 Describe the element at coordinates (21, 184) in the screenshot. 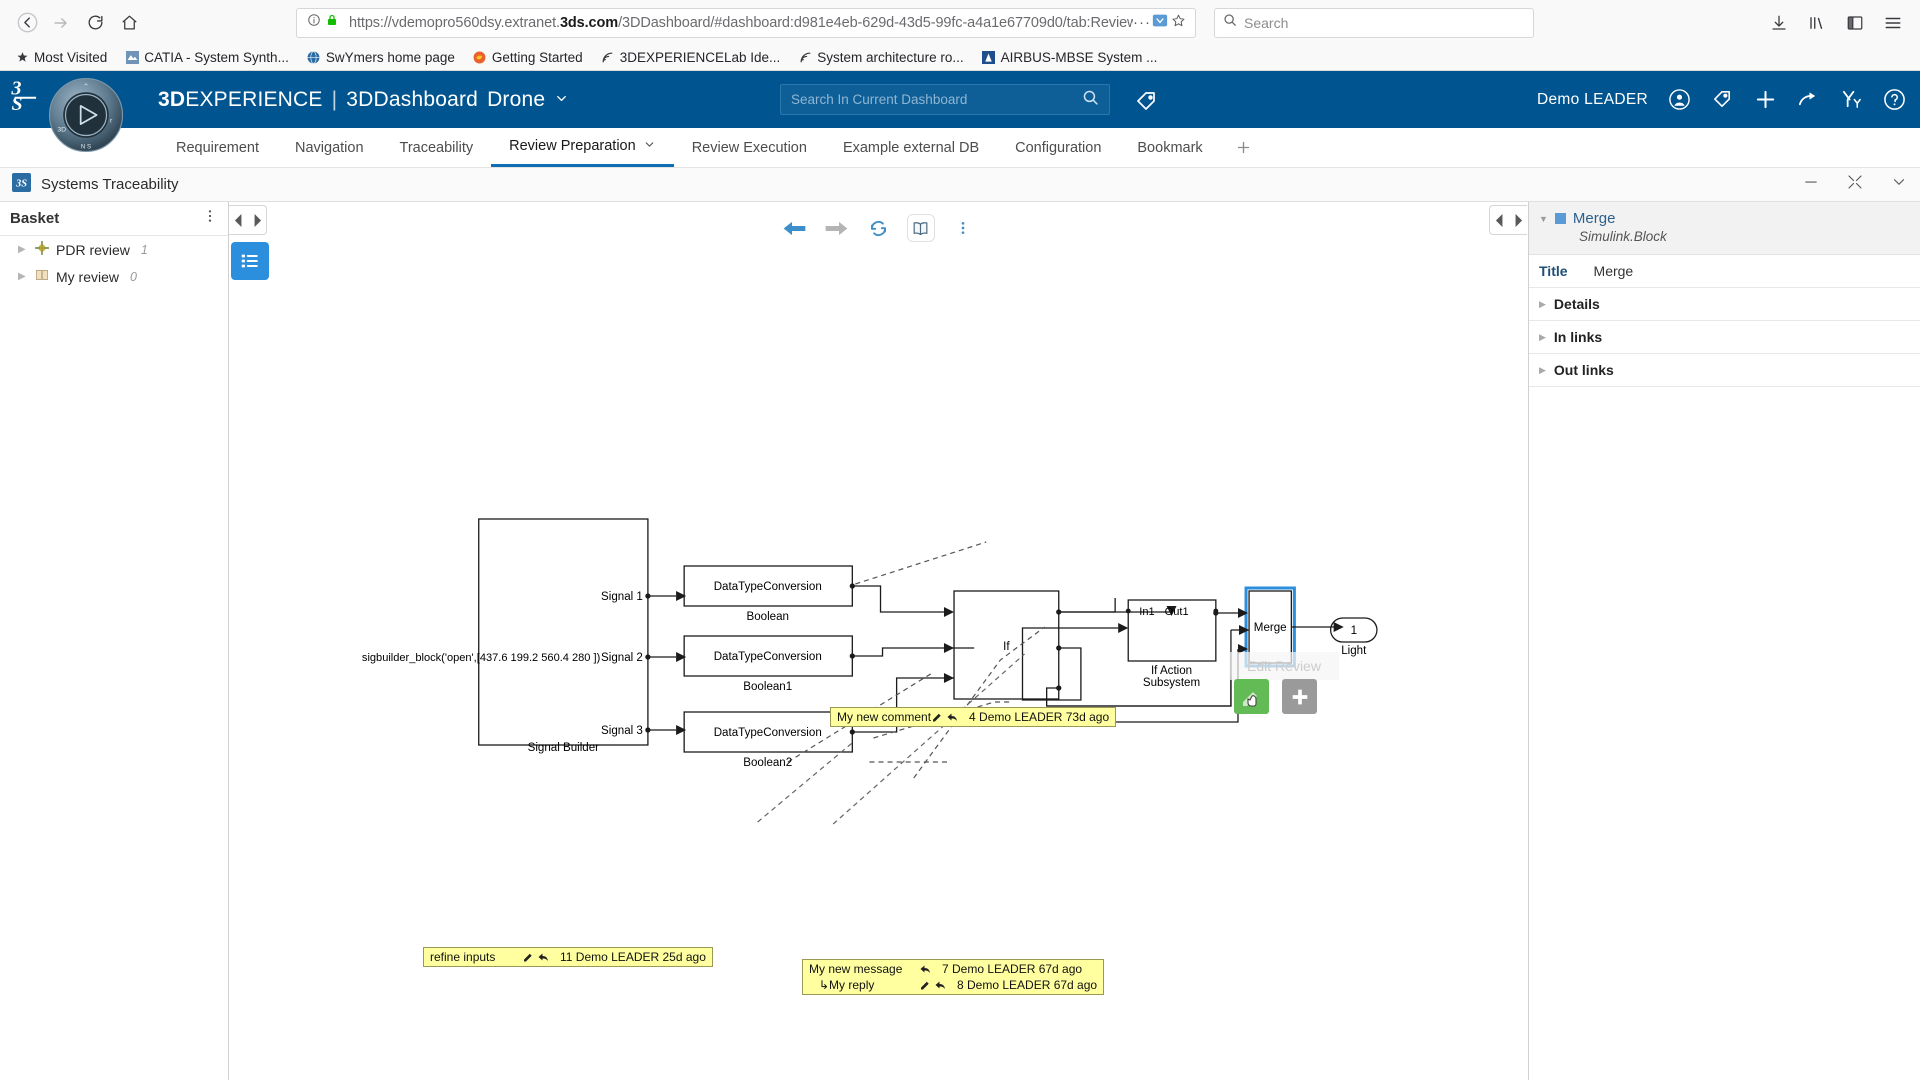

I see `widget-app-icon: 3S` at that location.